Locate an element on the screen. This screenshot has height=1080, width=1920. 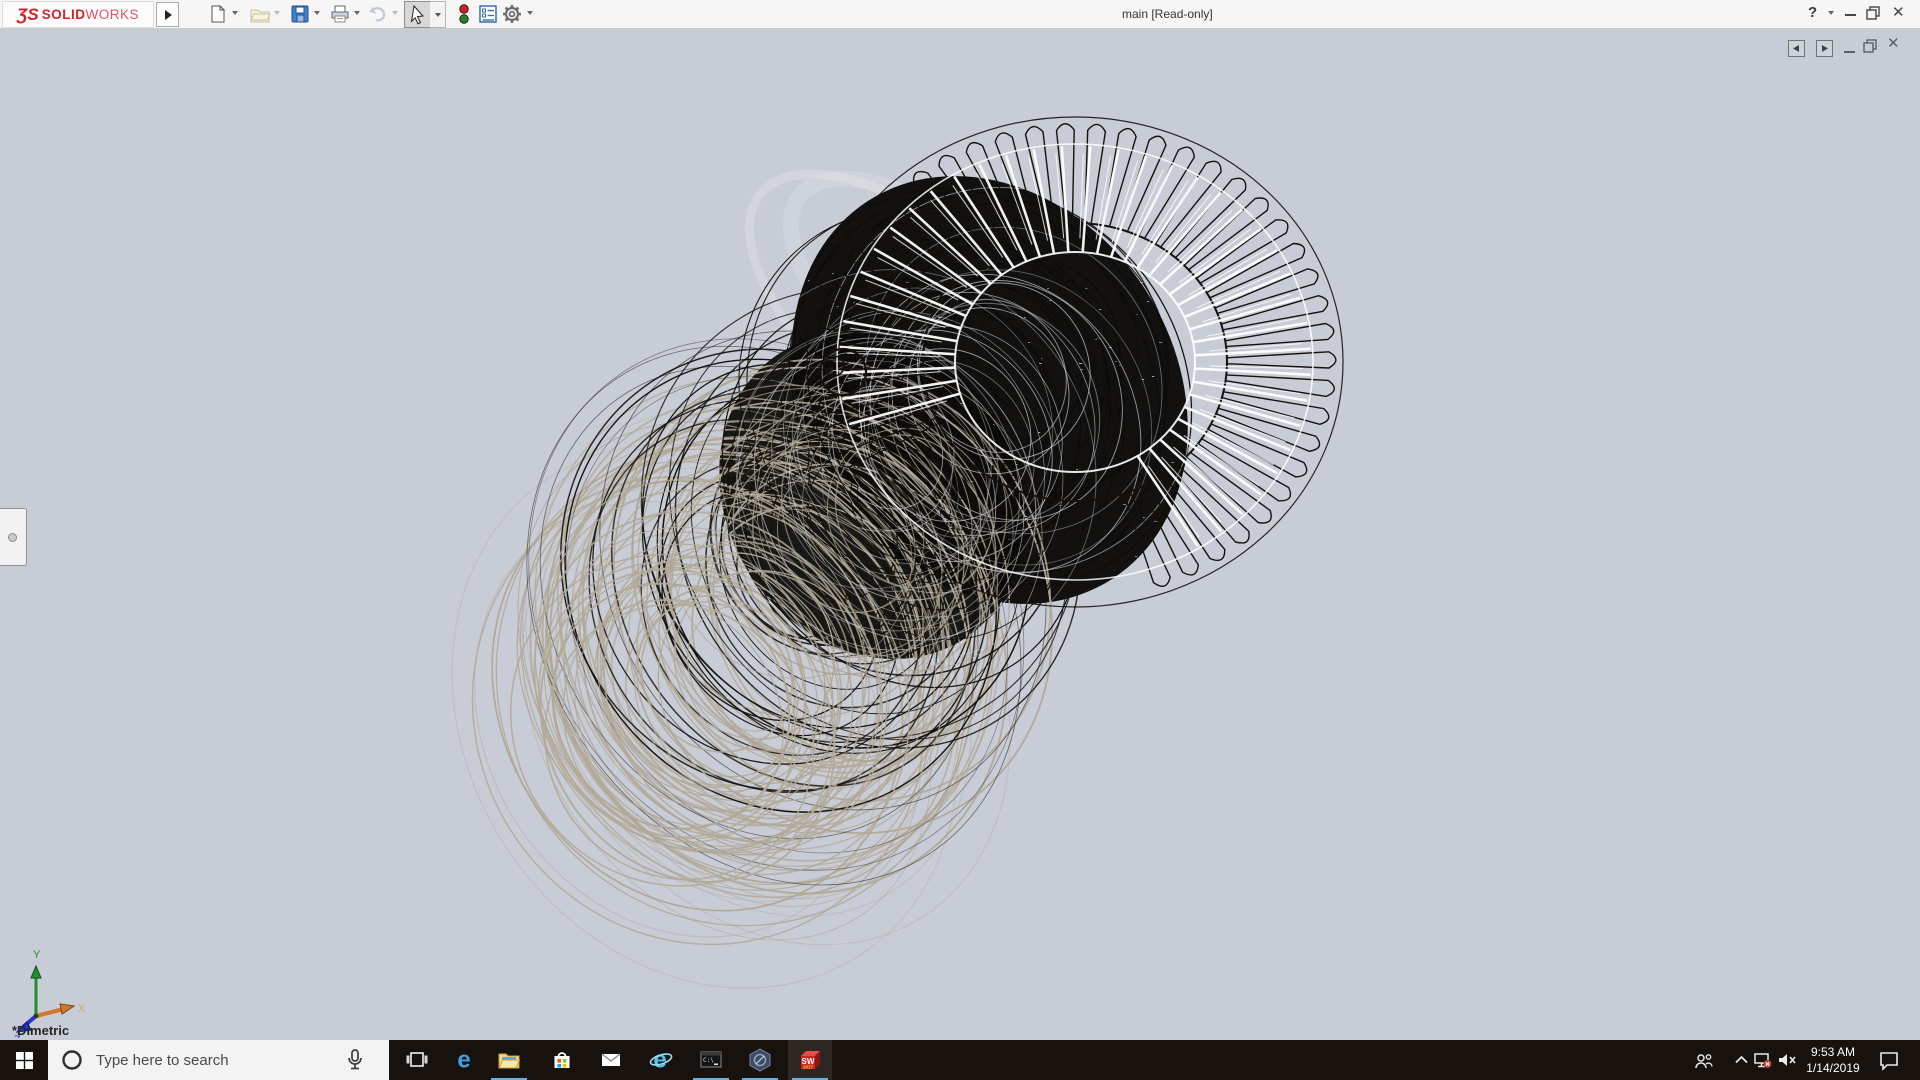
select-tool-caret is located at coordinates (438, 14).